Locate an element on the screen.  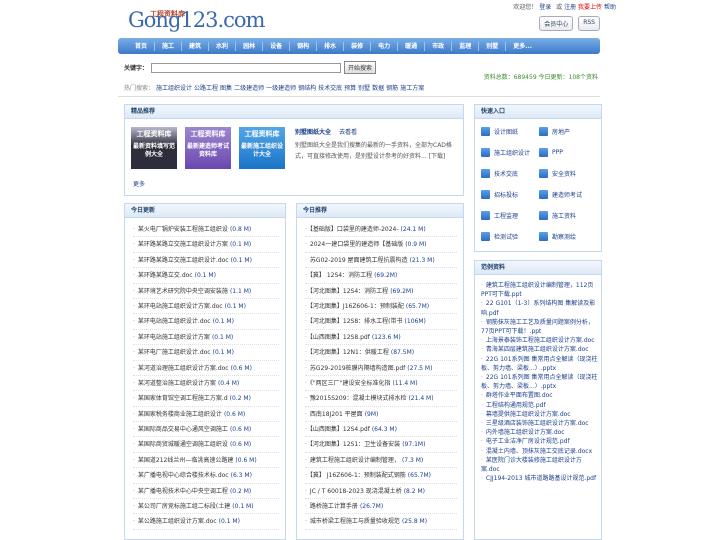
list-item: 某国家税务楼商业施工组织设计(0.6 M) is located at coordinates (206, 415).